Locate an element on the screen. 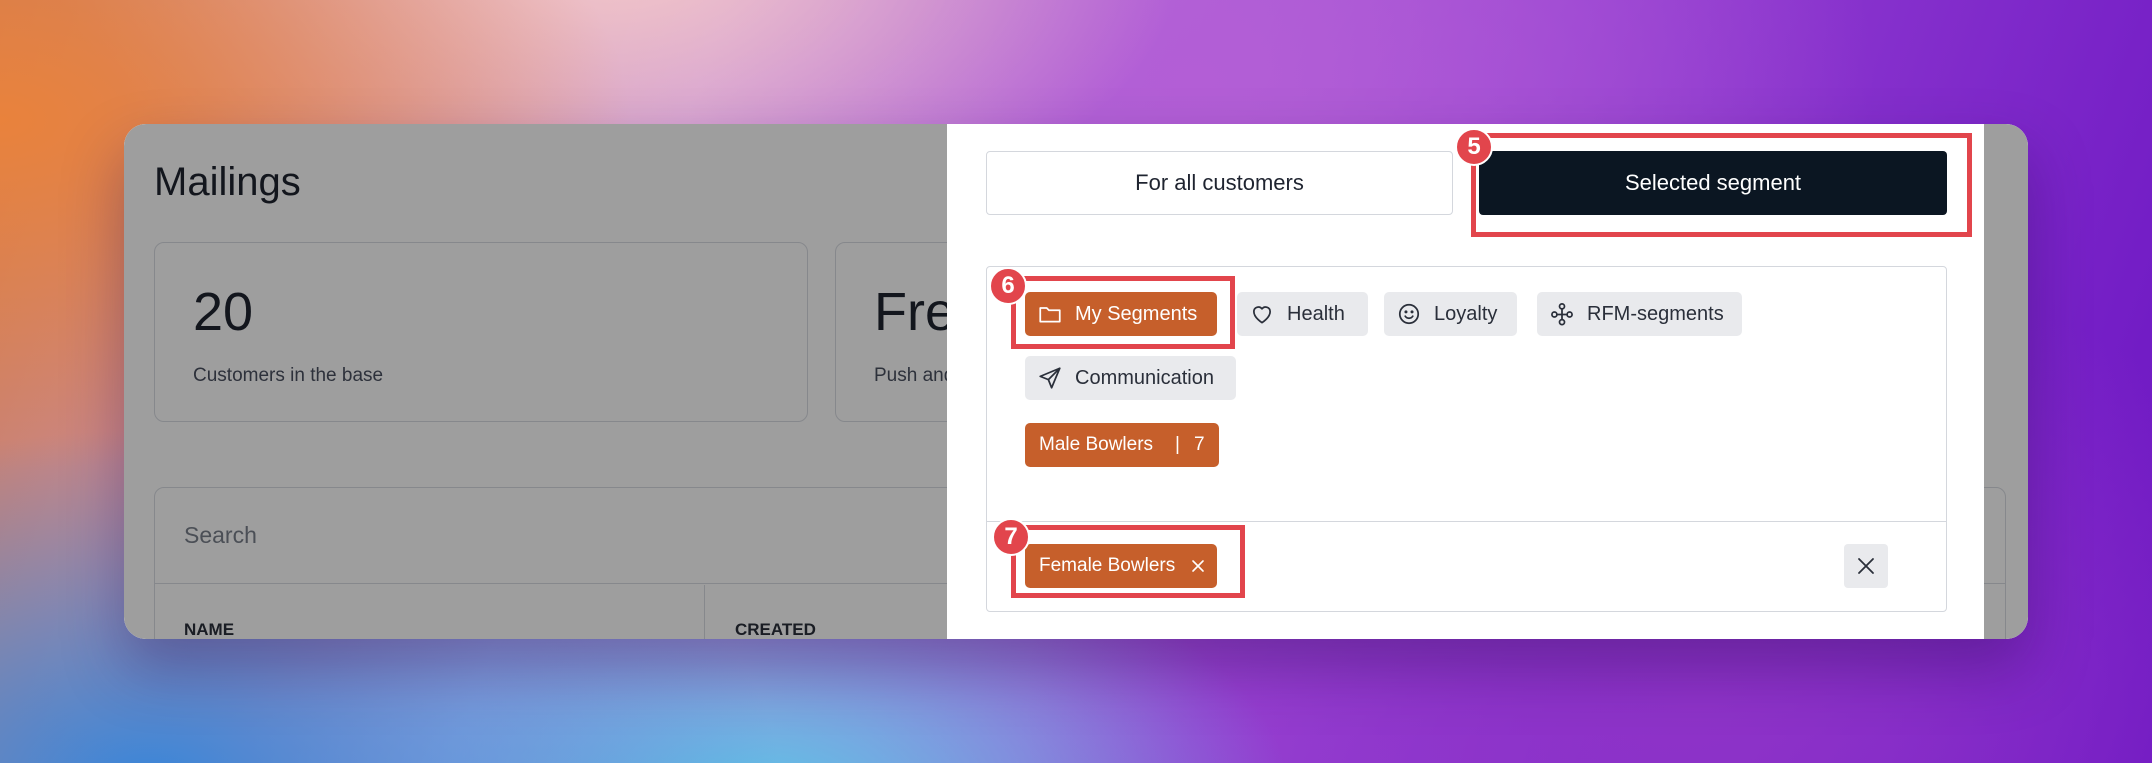 The width and height of the screenshot is (2152, 763). tab-label: RFM-segments is located at coordinates (1655, 313).